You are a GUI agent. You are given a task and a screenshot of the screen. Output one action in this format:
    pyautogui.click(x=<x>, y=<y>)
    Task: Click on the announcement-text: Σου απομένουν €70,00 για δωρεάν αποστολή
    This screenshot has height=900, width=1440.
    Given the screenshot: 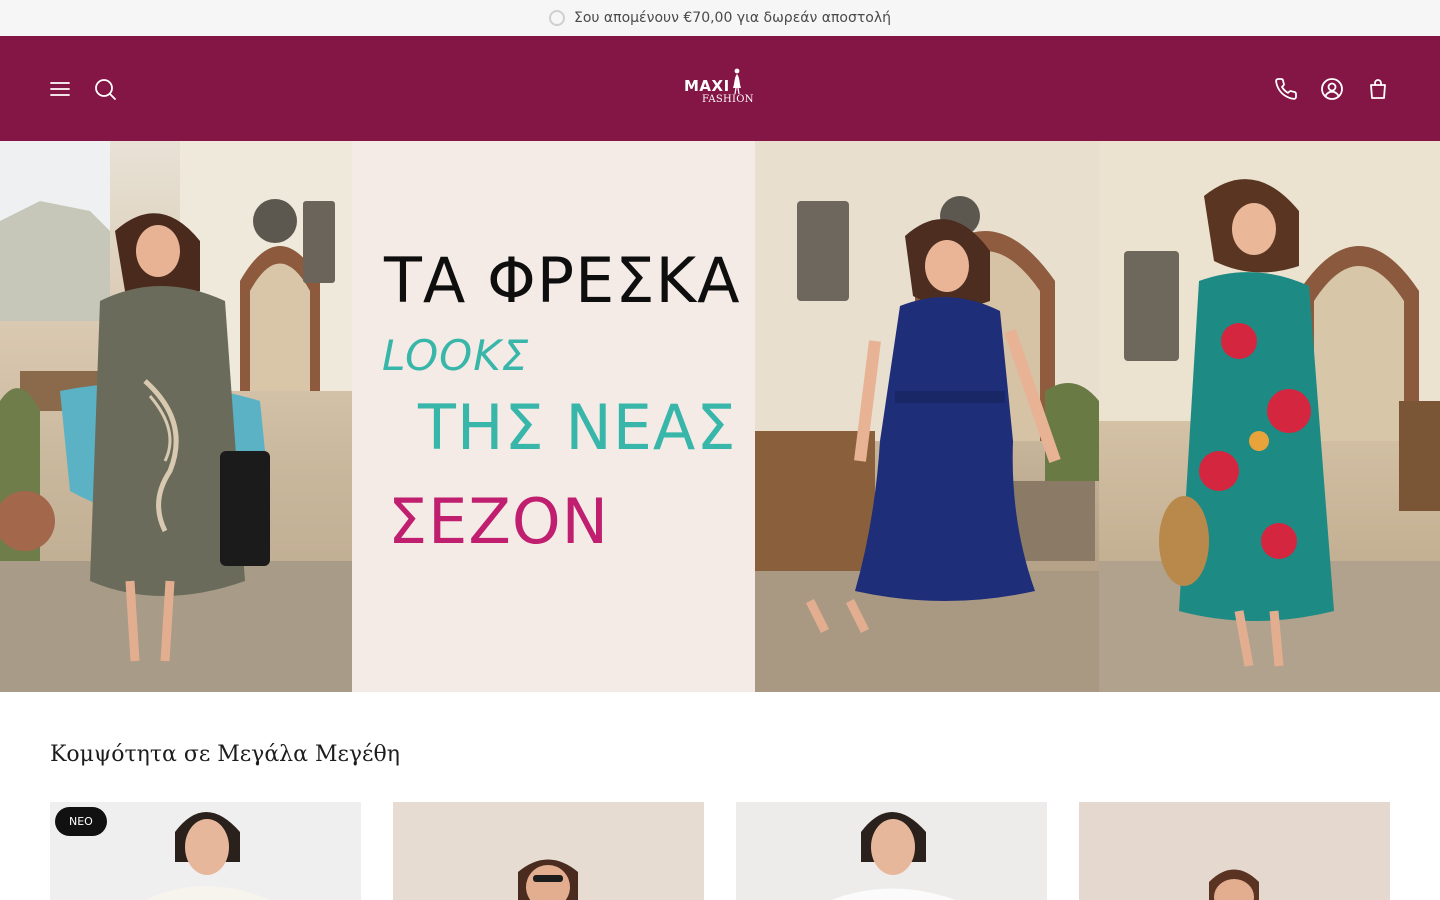 What is the action you would take?
    pyautogui.click(x=732, y=18)
    